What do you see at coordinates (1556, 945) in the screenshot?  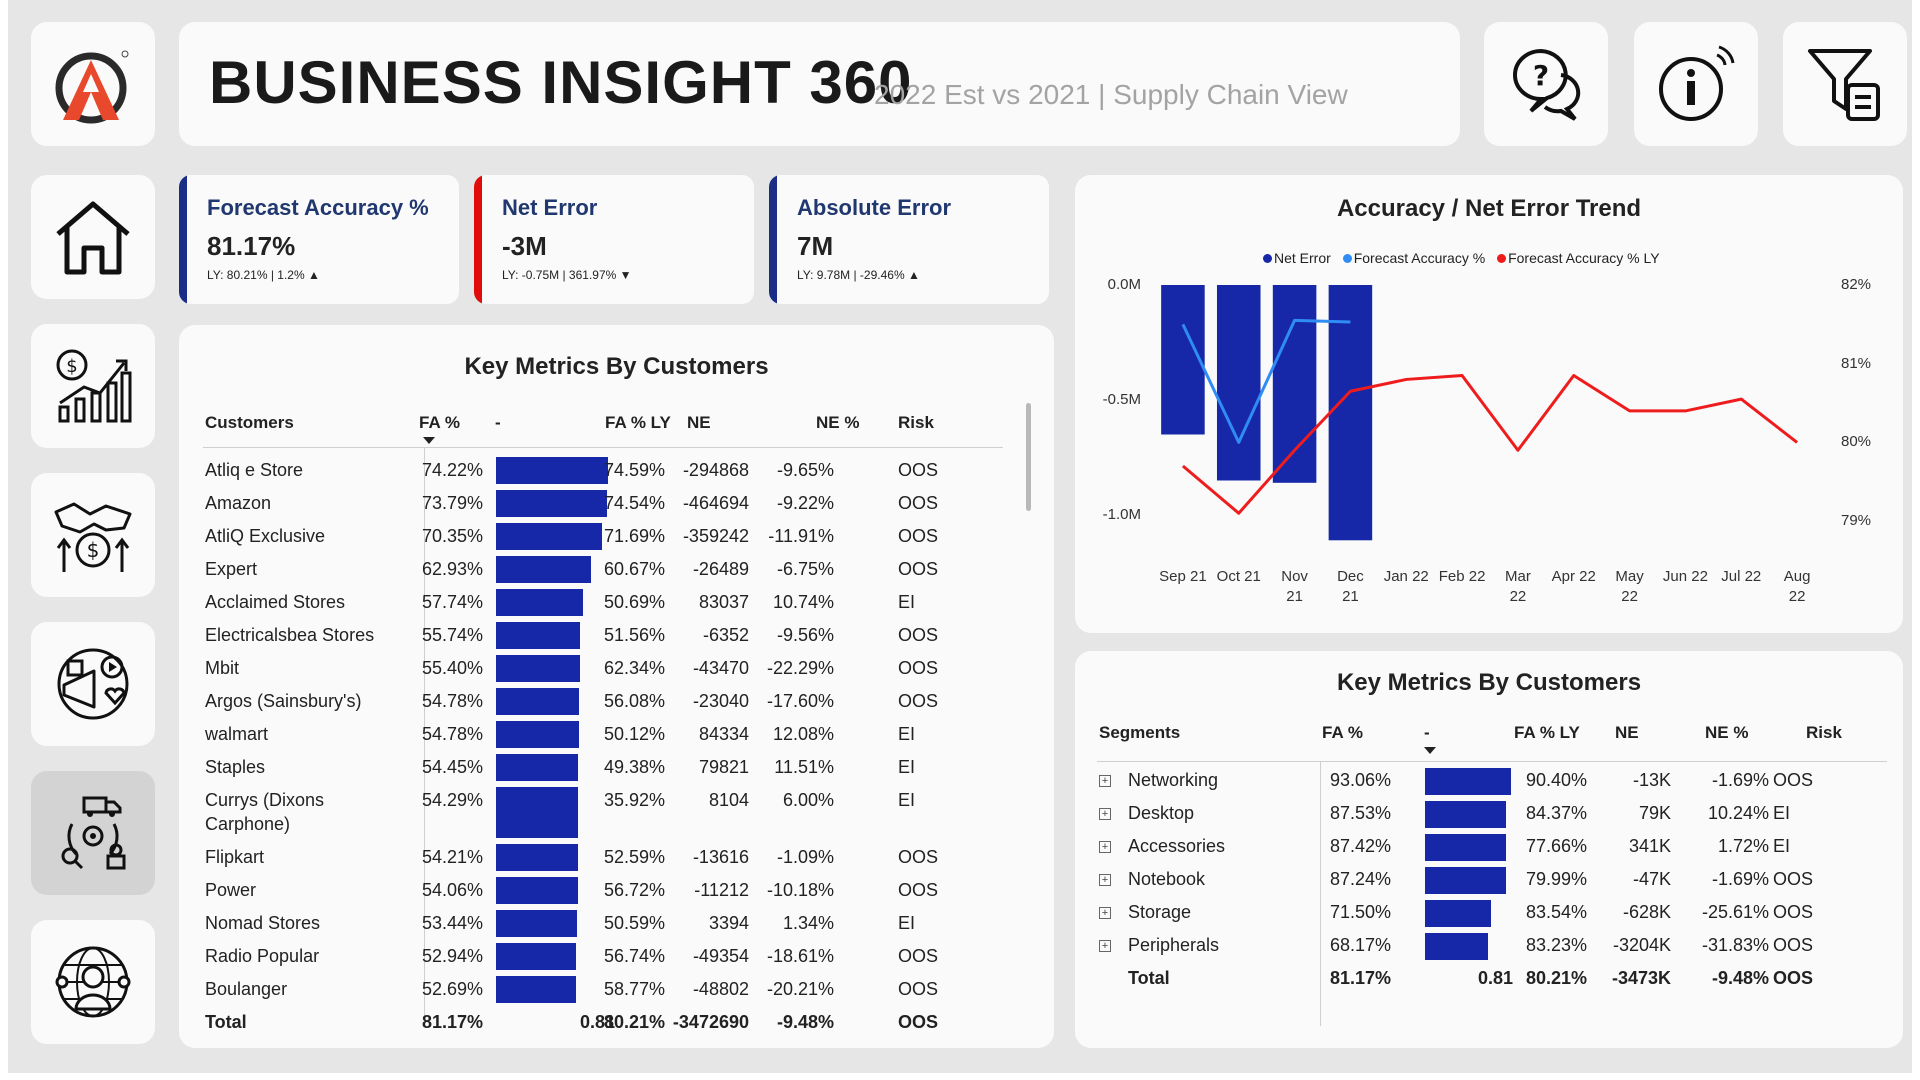 I see `fa-ly-value: 83.23%` at bounding box center [1556, 945].